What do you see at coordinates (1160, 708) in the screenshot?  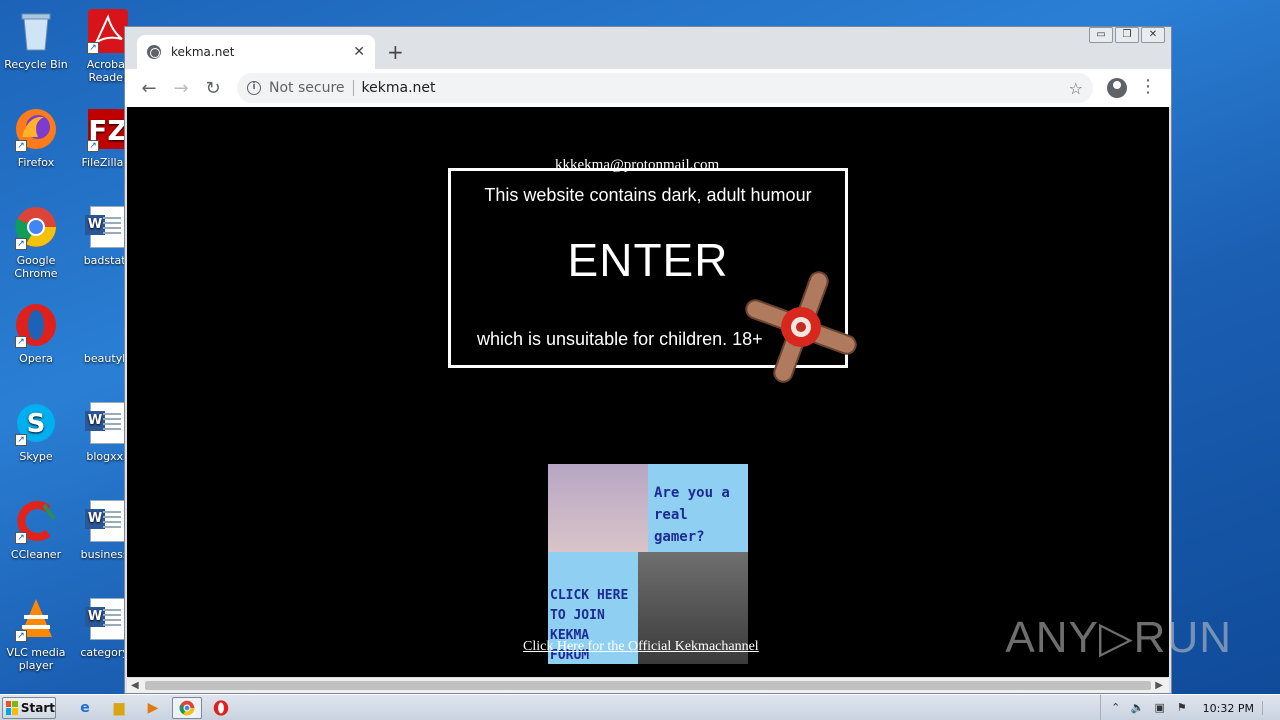 I see `network-icon: ▣` at bounding box center [1160, 708].